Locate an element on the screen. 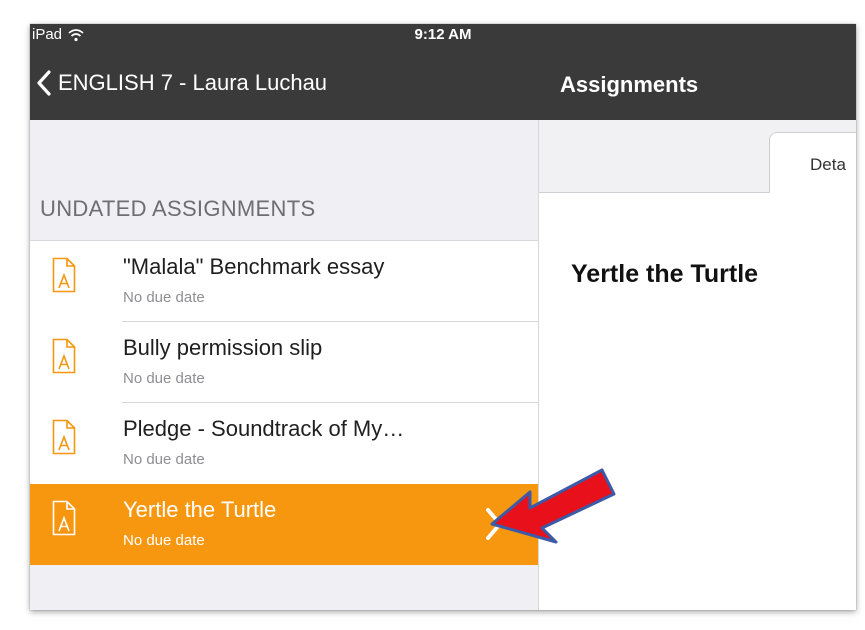  chevron-left-icon is located at coordinates (44, 83).